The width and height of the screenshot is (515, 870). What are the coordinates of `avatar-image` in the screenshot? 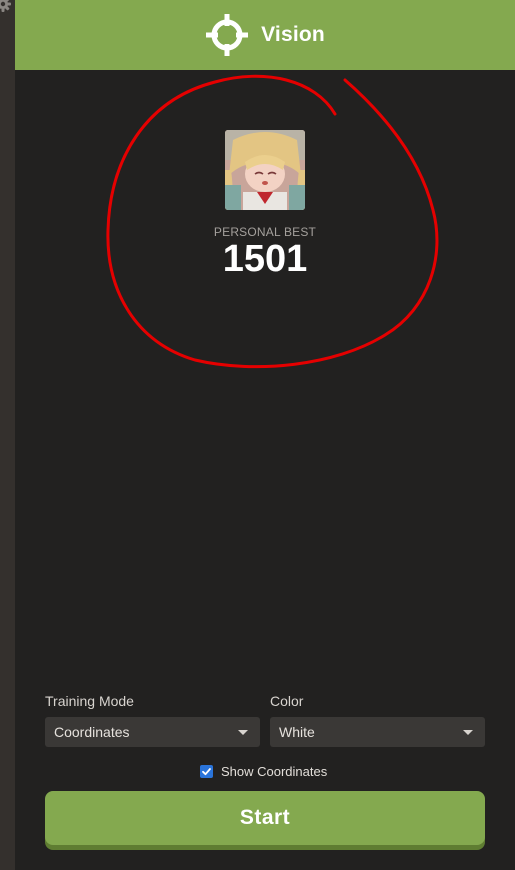 It's located at (265, 170).